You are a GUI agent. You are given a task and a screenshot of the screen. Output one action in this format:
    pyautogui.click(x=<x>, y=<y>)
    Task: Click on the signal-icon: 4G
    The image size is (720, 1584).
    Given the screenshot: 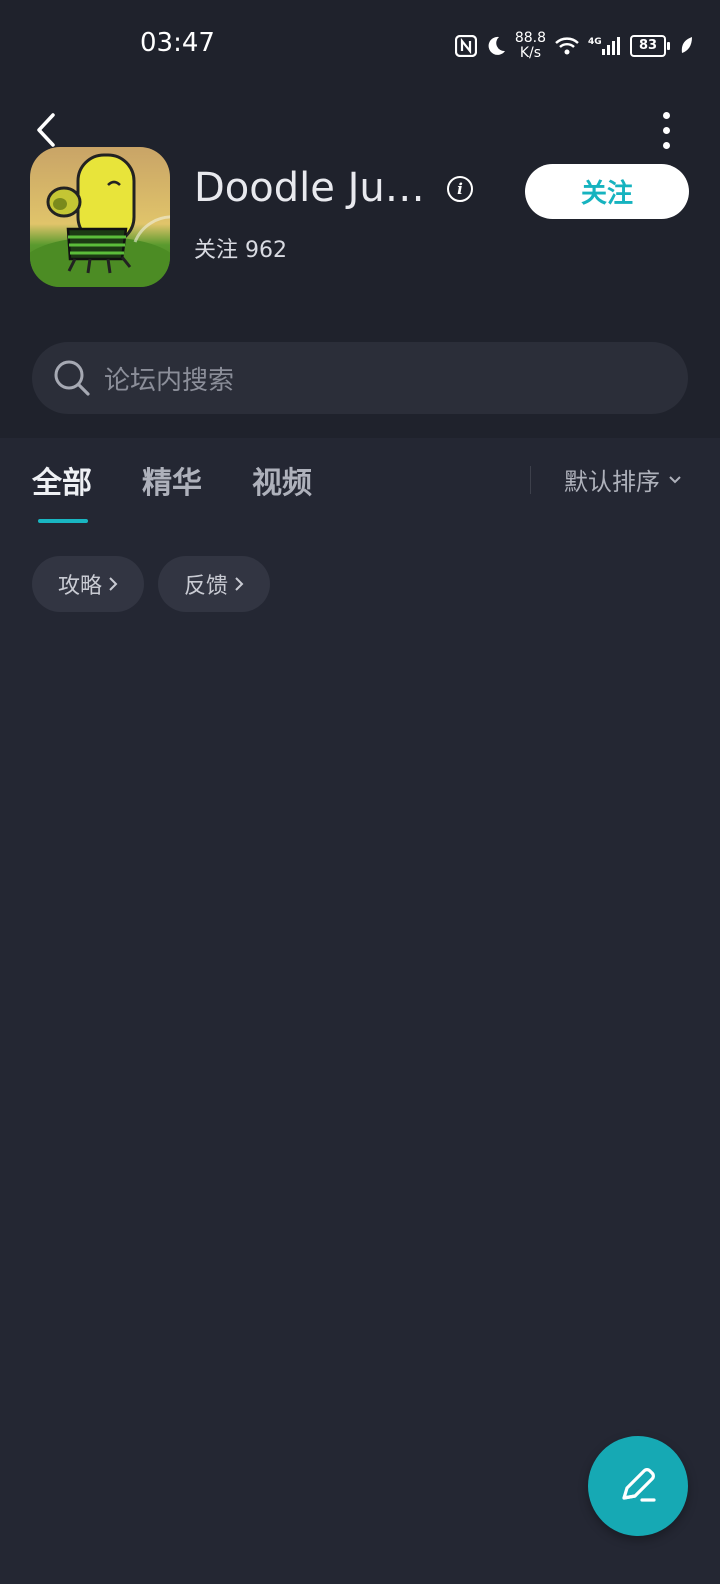 What is the action you would take?
    pyautogui.click(x=605, y=46)
    